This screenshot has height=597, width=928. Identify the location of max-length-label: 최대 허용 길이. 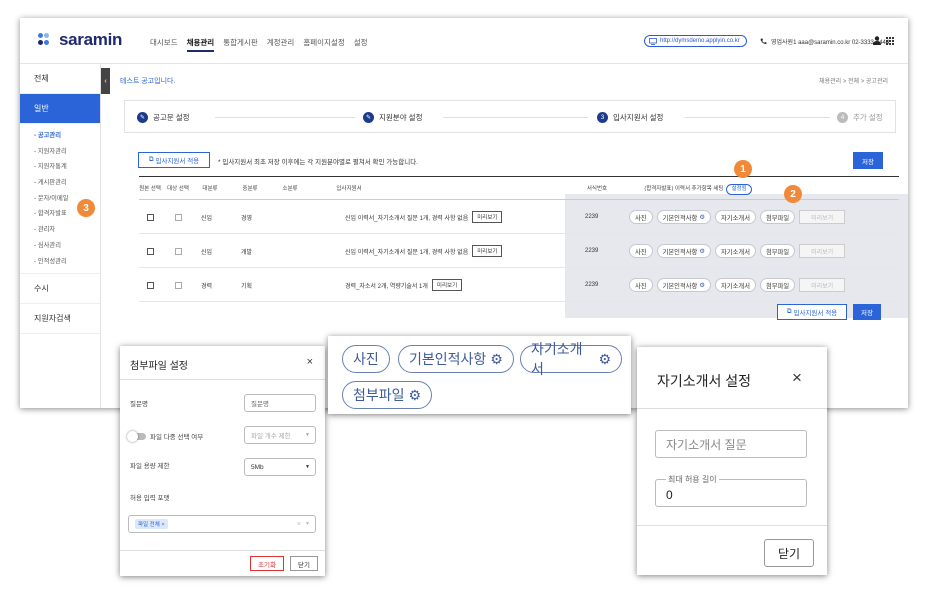
(692, 479).